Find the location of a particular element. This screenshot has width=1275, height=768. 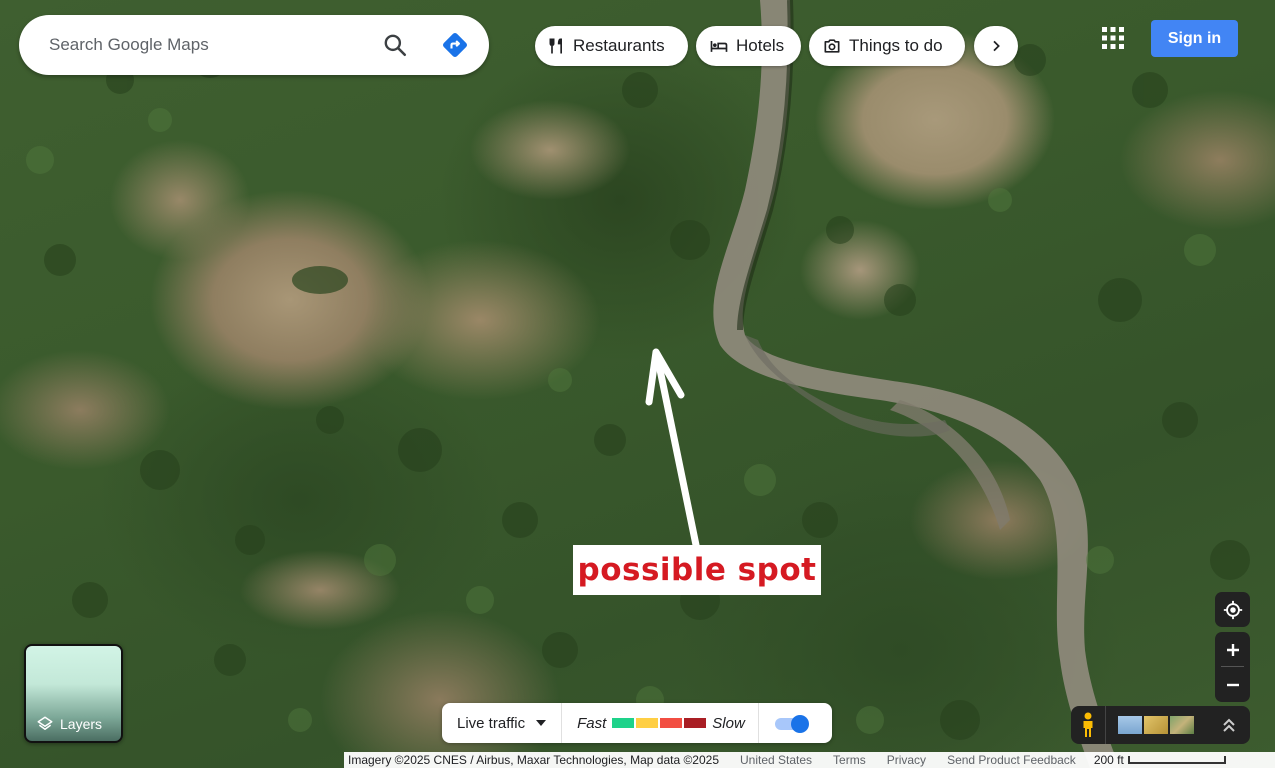

scale-bar is located at coordinates (1176, 760).